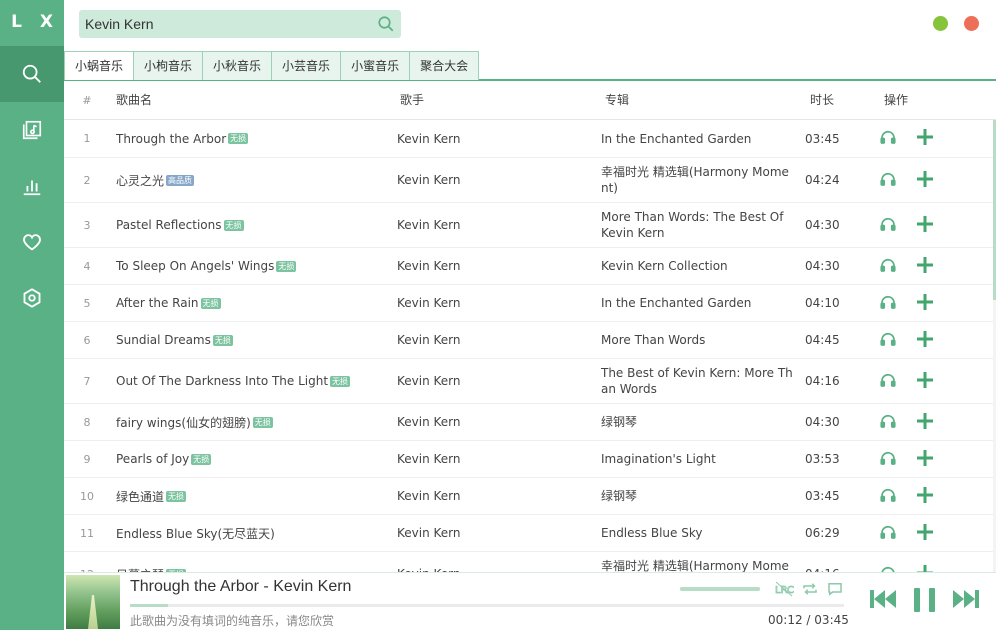 Image resolution: width=996 pixels, height=630 pixels. Describe the element at coordinates (225, 24) in the screenshot. I see `search-input` at that location.